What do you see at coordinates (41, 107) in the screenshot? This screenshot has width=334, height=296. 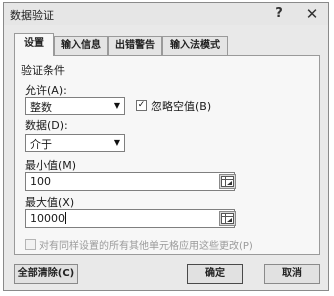 I see `allow-select-value: 整数` at bounding box center [41, 107].